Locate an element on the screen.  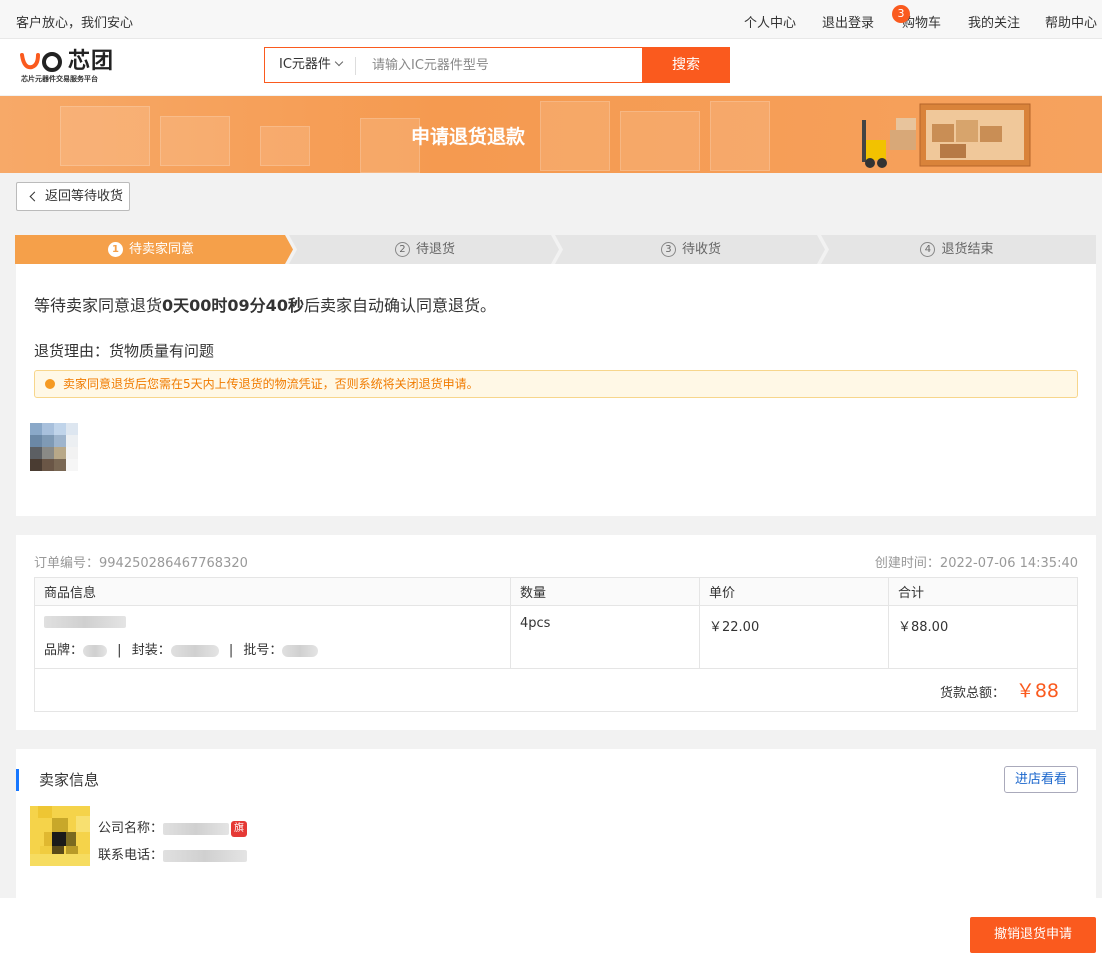
quantity-cell: 4pcs is located at coordinates (605, 637).